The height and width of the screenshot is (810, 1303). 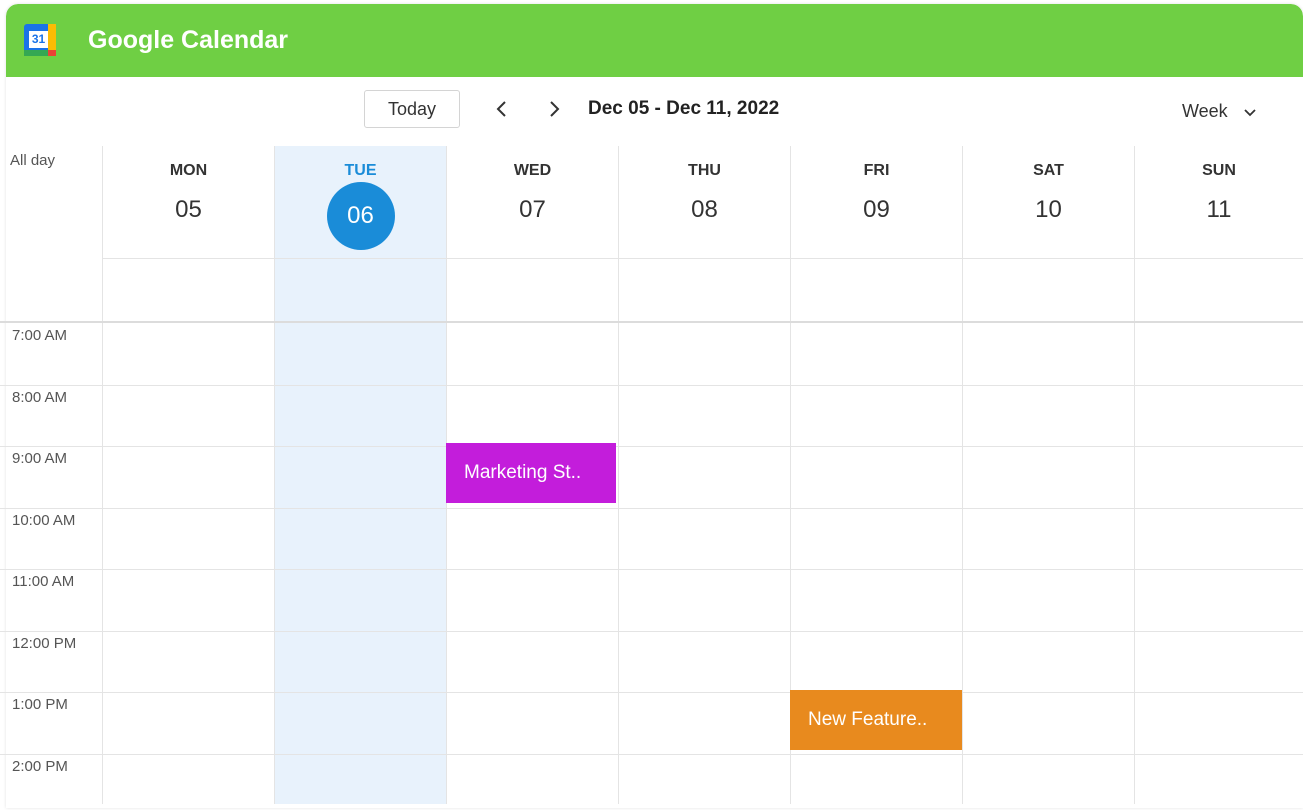 I want to click on allday-divider, so click(x=651, y=322).